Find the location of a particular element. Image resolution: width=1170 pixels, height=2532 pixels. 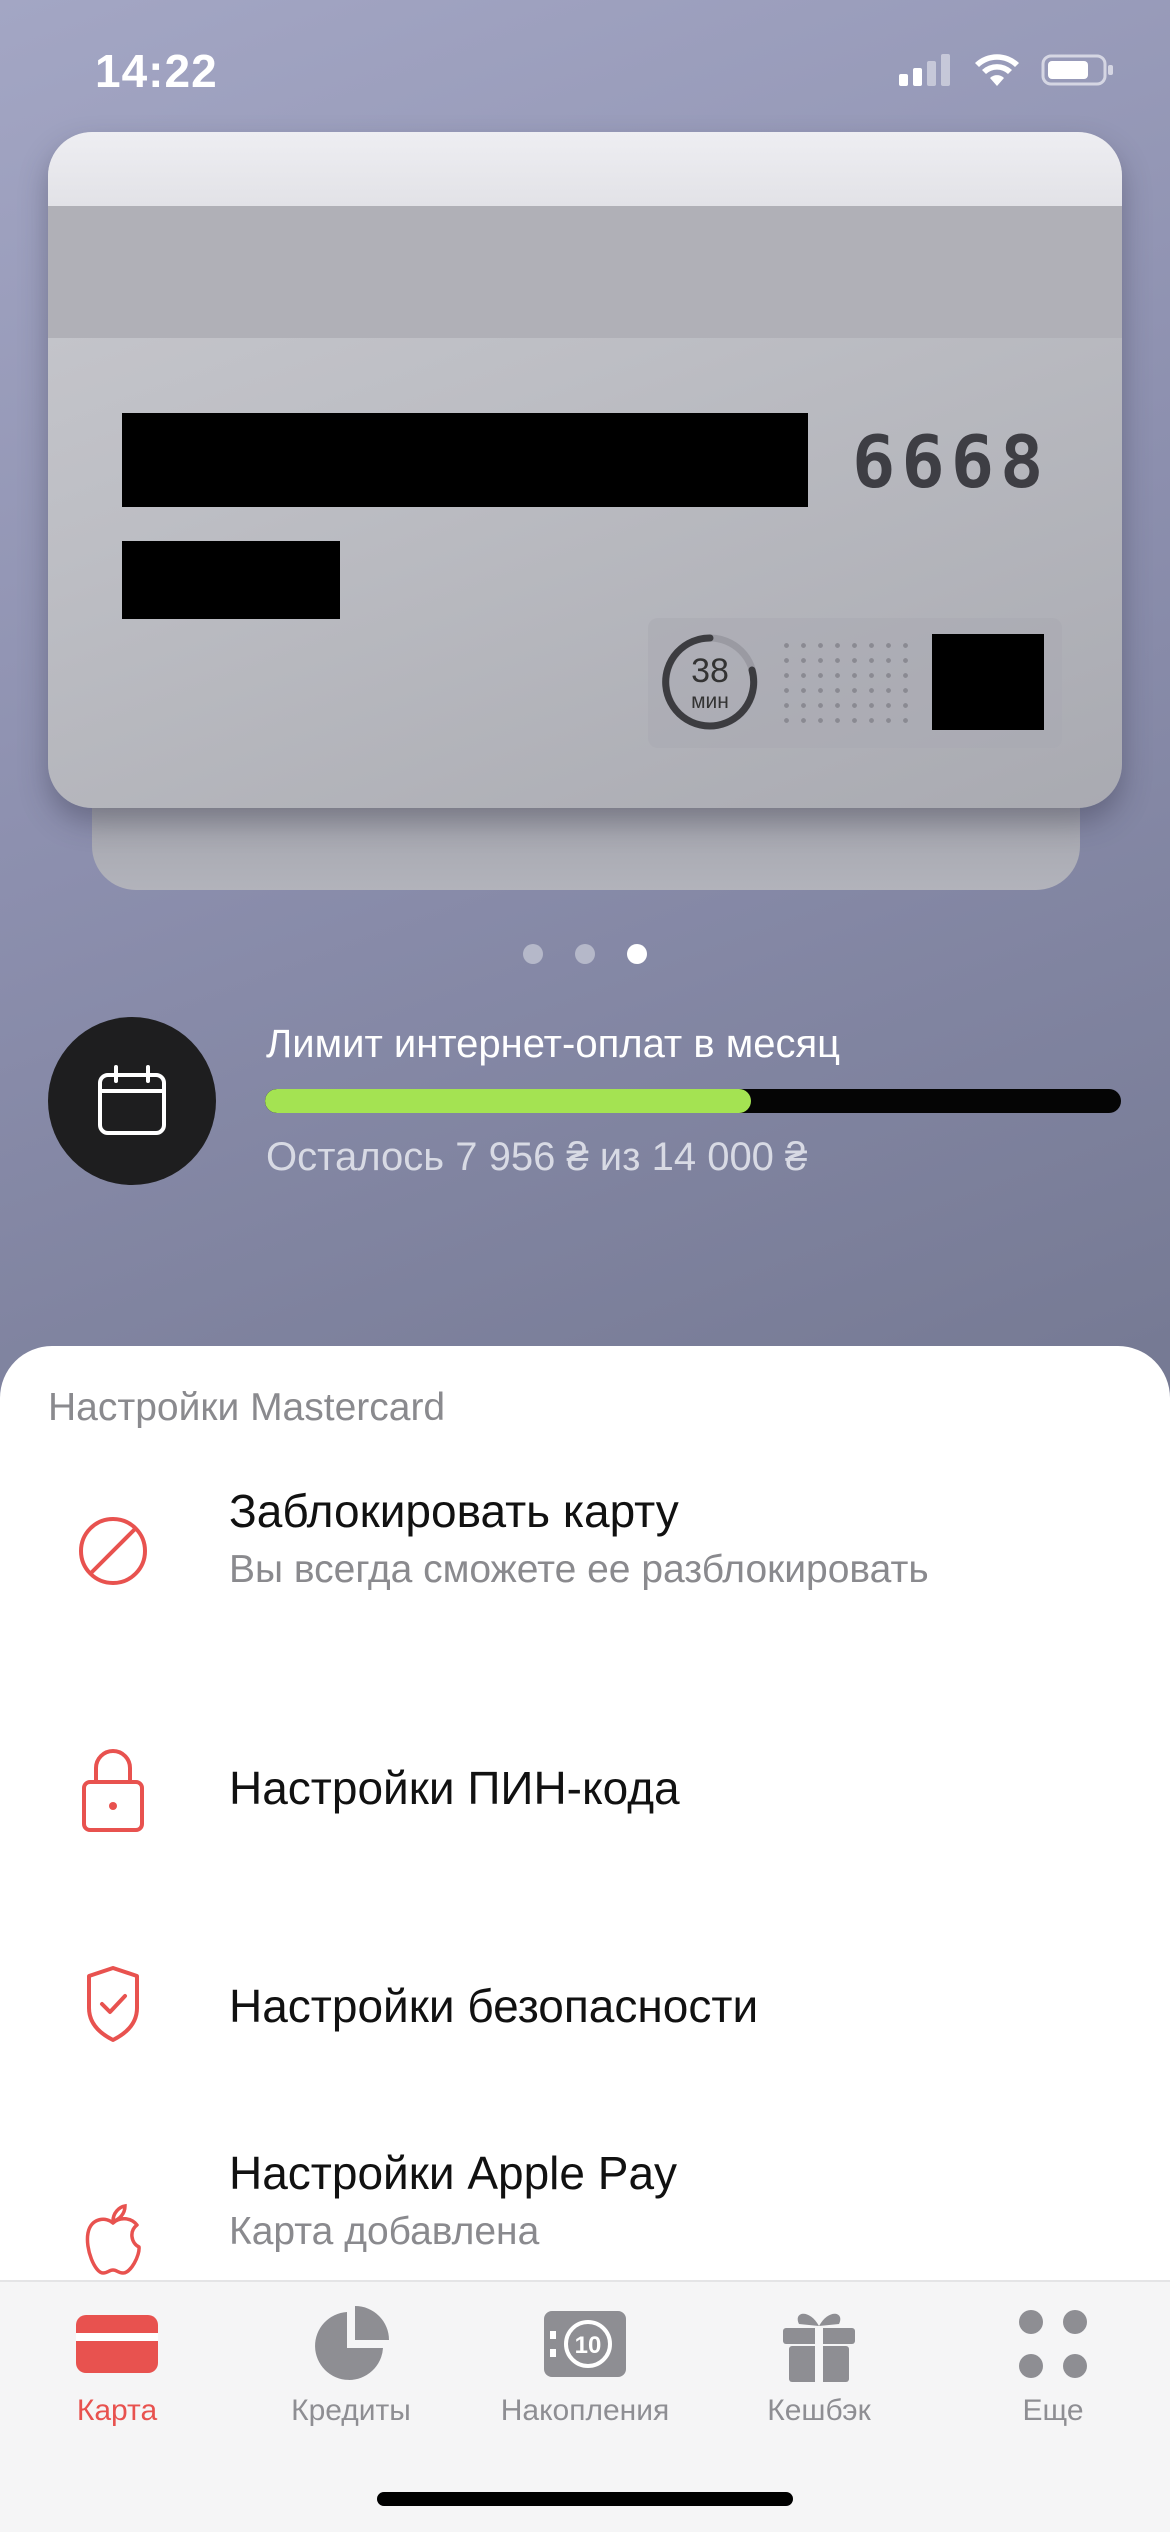

apple-pay-title: Настройки Apple Pay is located at coordinates (453, 2173).